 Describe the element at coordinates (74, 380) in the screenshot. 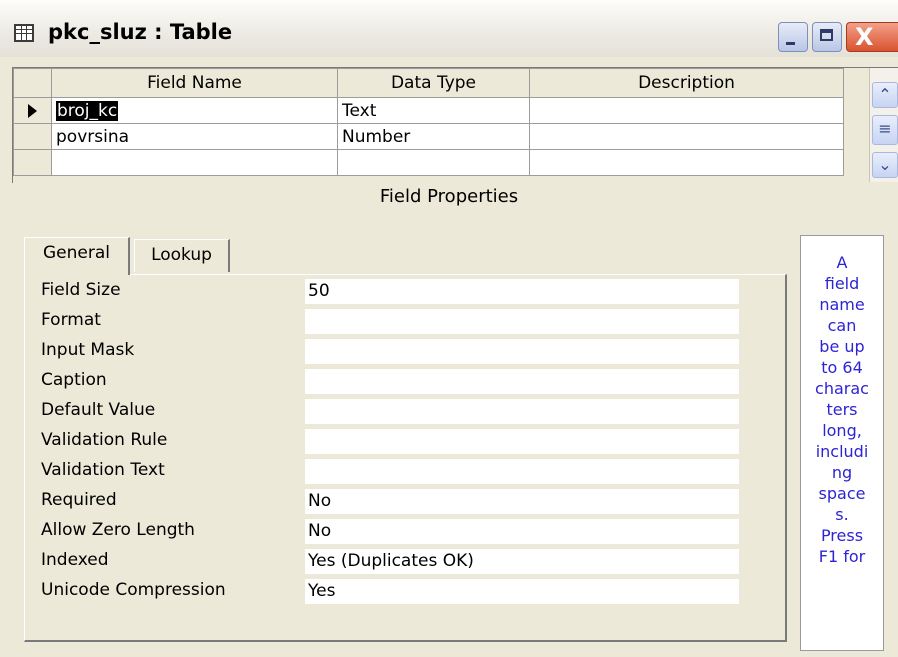

I see `property-label: Caption` at that location.